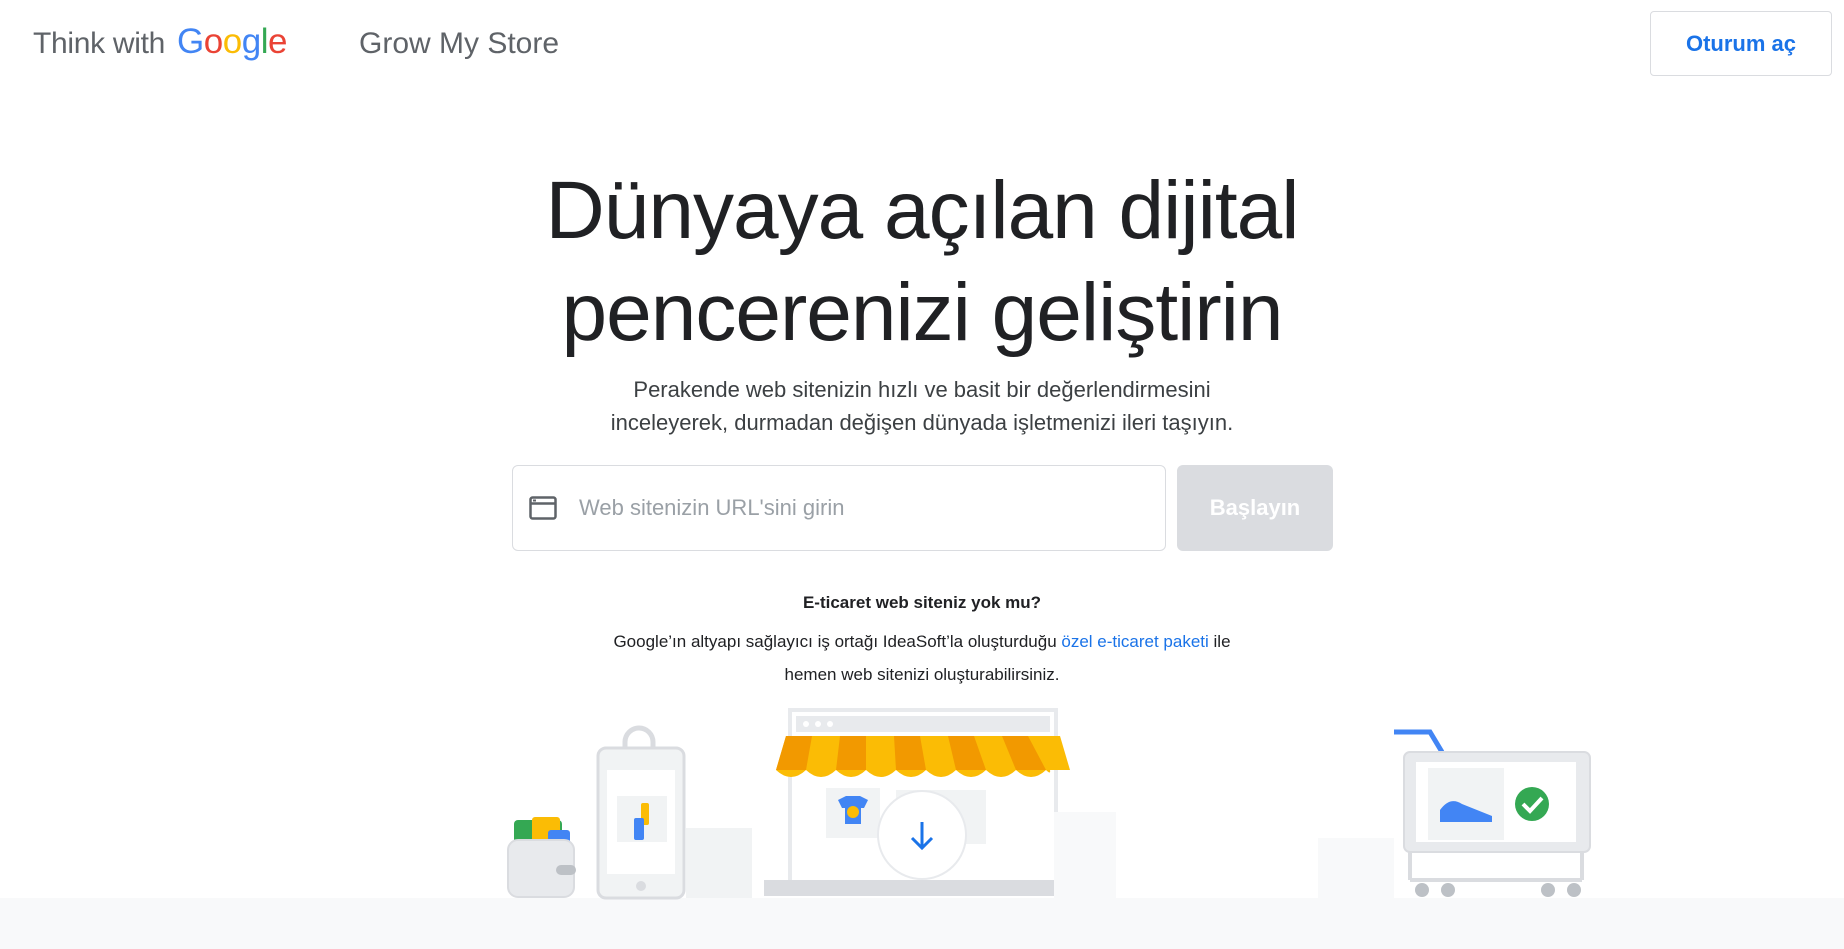  What do you see at coordinates (922, 674) in the screenshot?
I see `no-site-body-line2: hemen web sitenizi oluşturabilirsiniz.` at bounding box center [922, 674].